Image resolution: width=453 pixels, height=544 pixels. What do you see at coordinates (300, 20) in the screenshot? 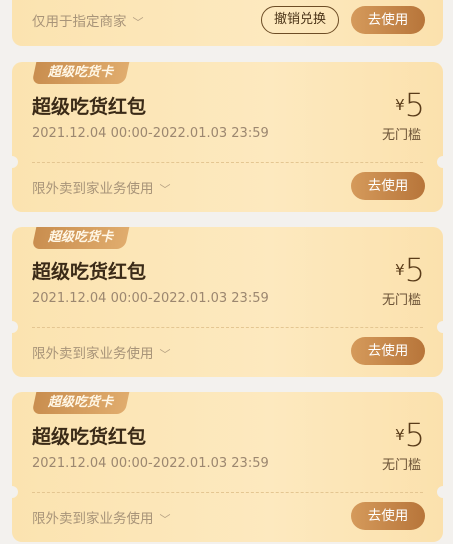
I see `revoke-exchange-button: 撤销兑换` at bounding box center [300, 20].